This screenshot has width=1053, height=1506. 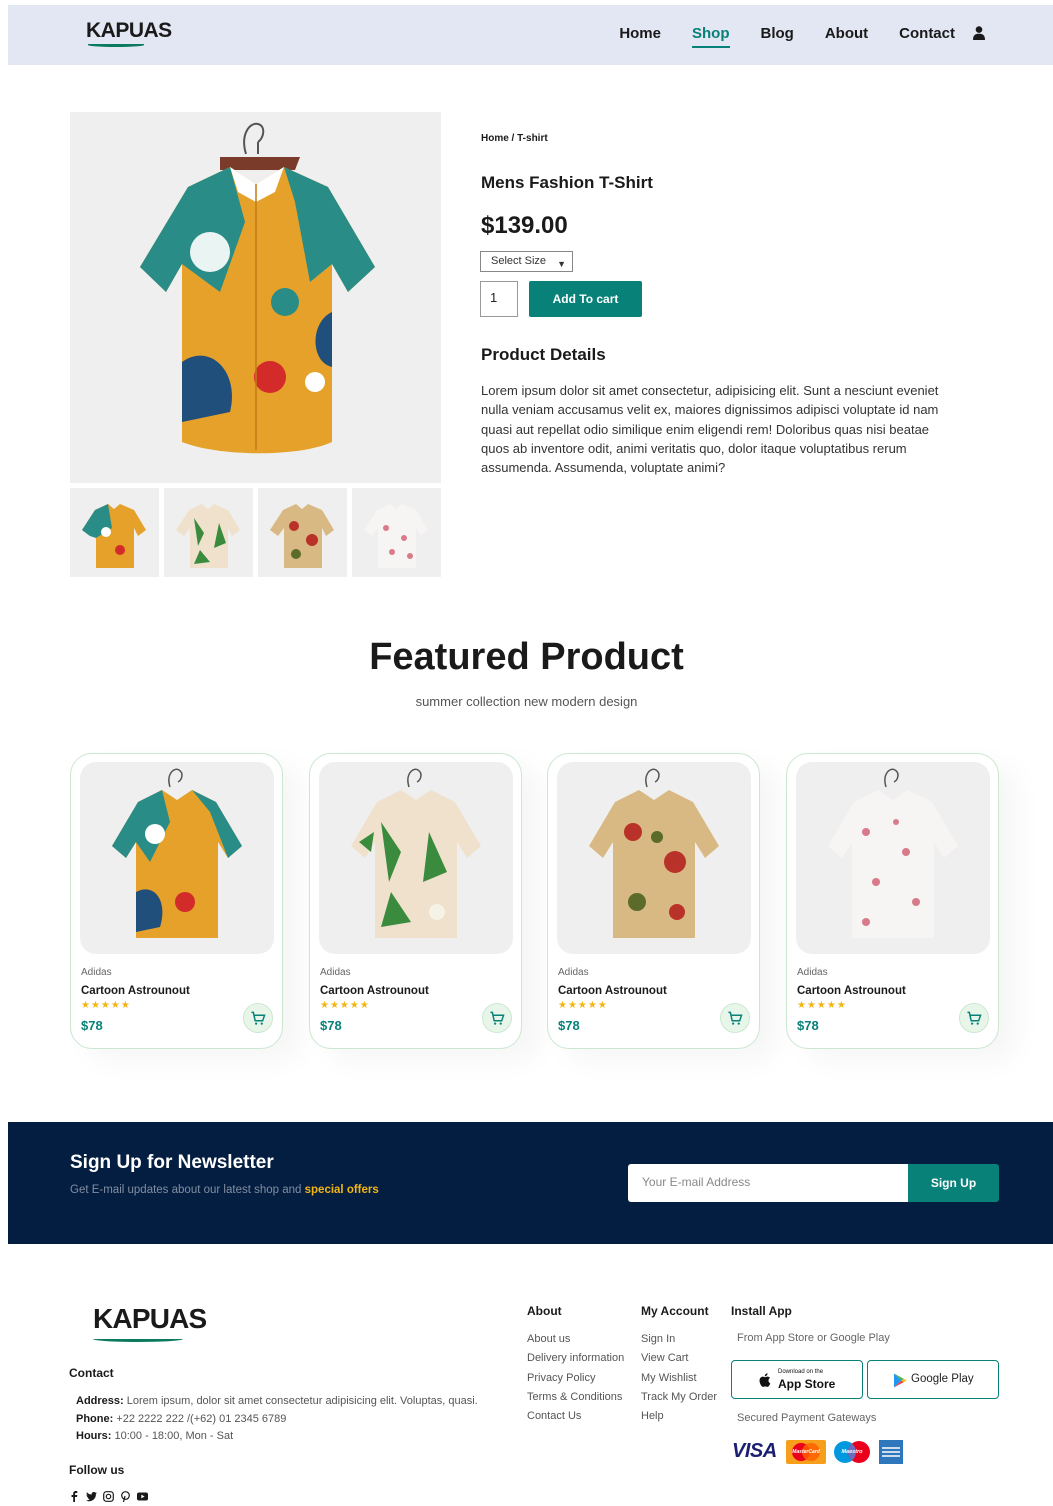 I want to click on footer-link-privacy: Privacy Policy, so click(x=575, y=1378).